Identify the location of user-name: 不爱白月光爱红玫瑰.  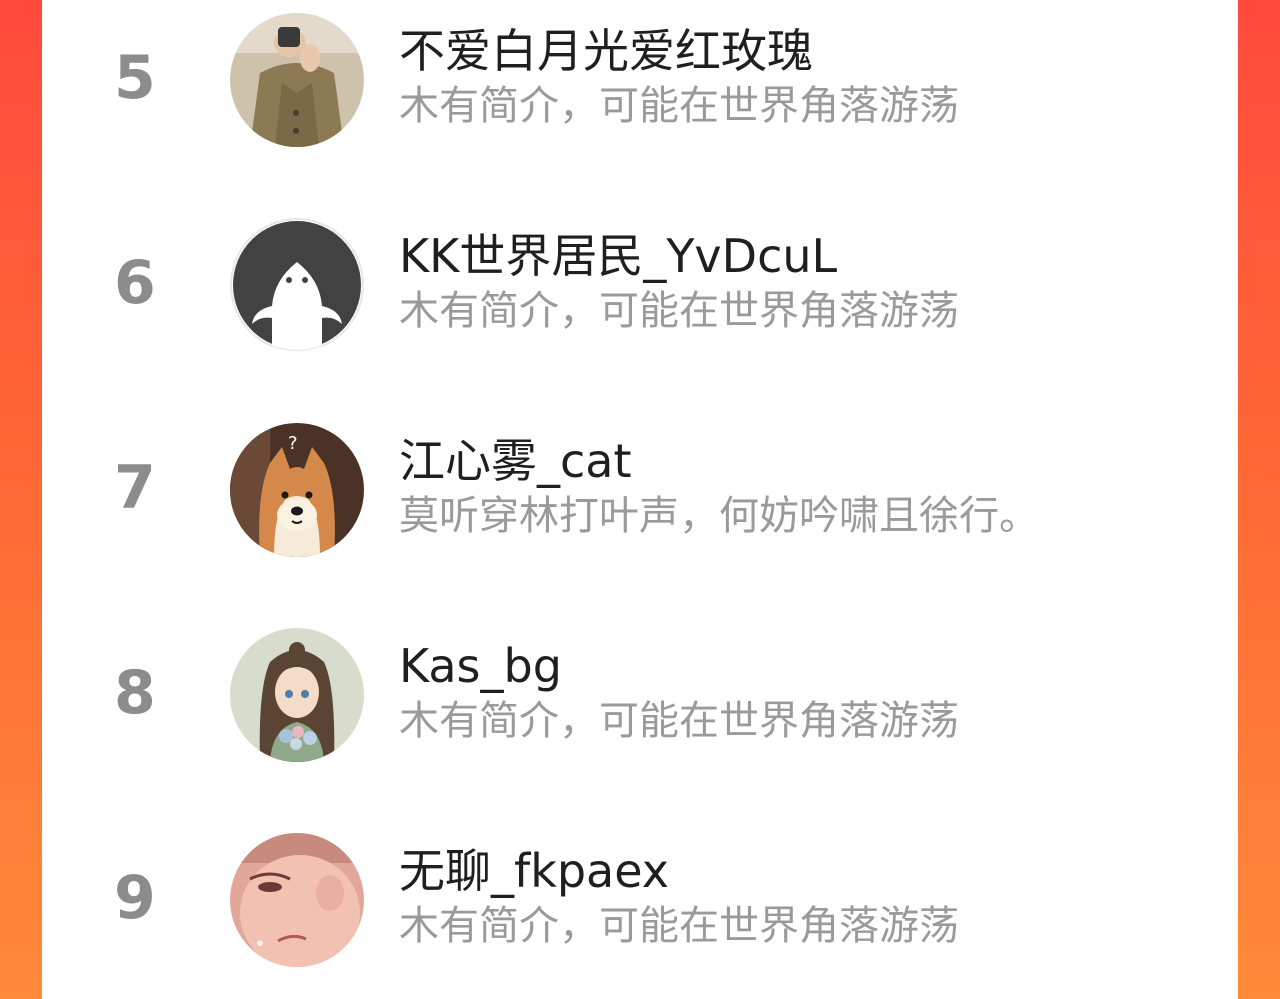
(606, 51).